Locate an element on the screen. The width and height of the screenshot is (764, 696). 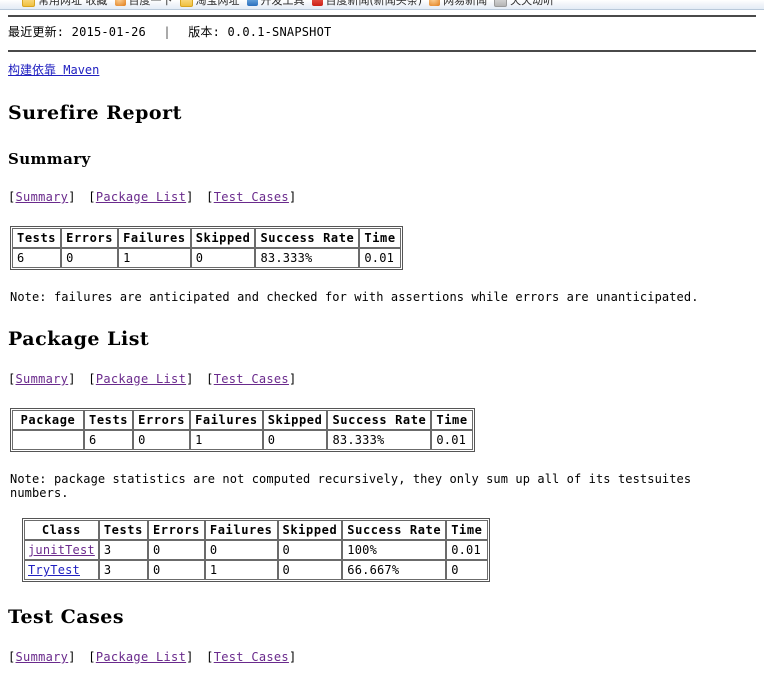
cell-time: 0 is located at coordinates (467, 570).